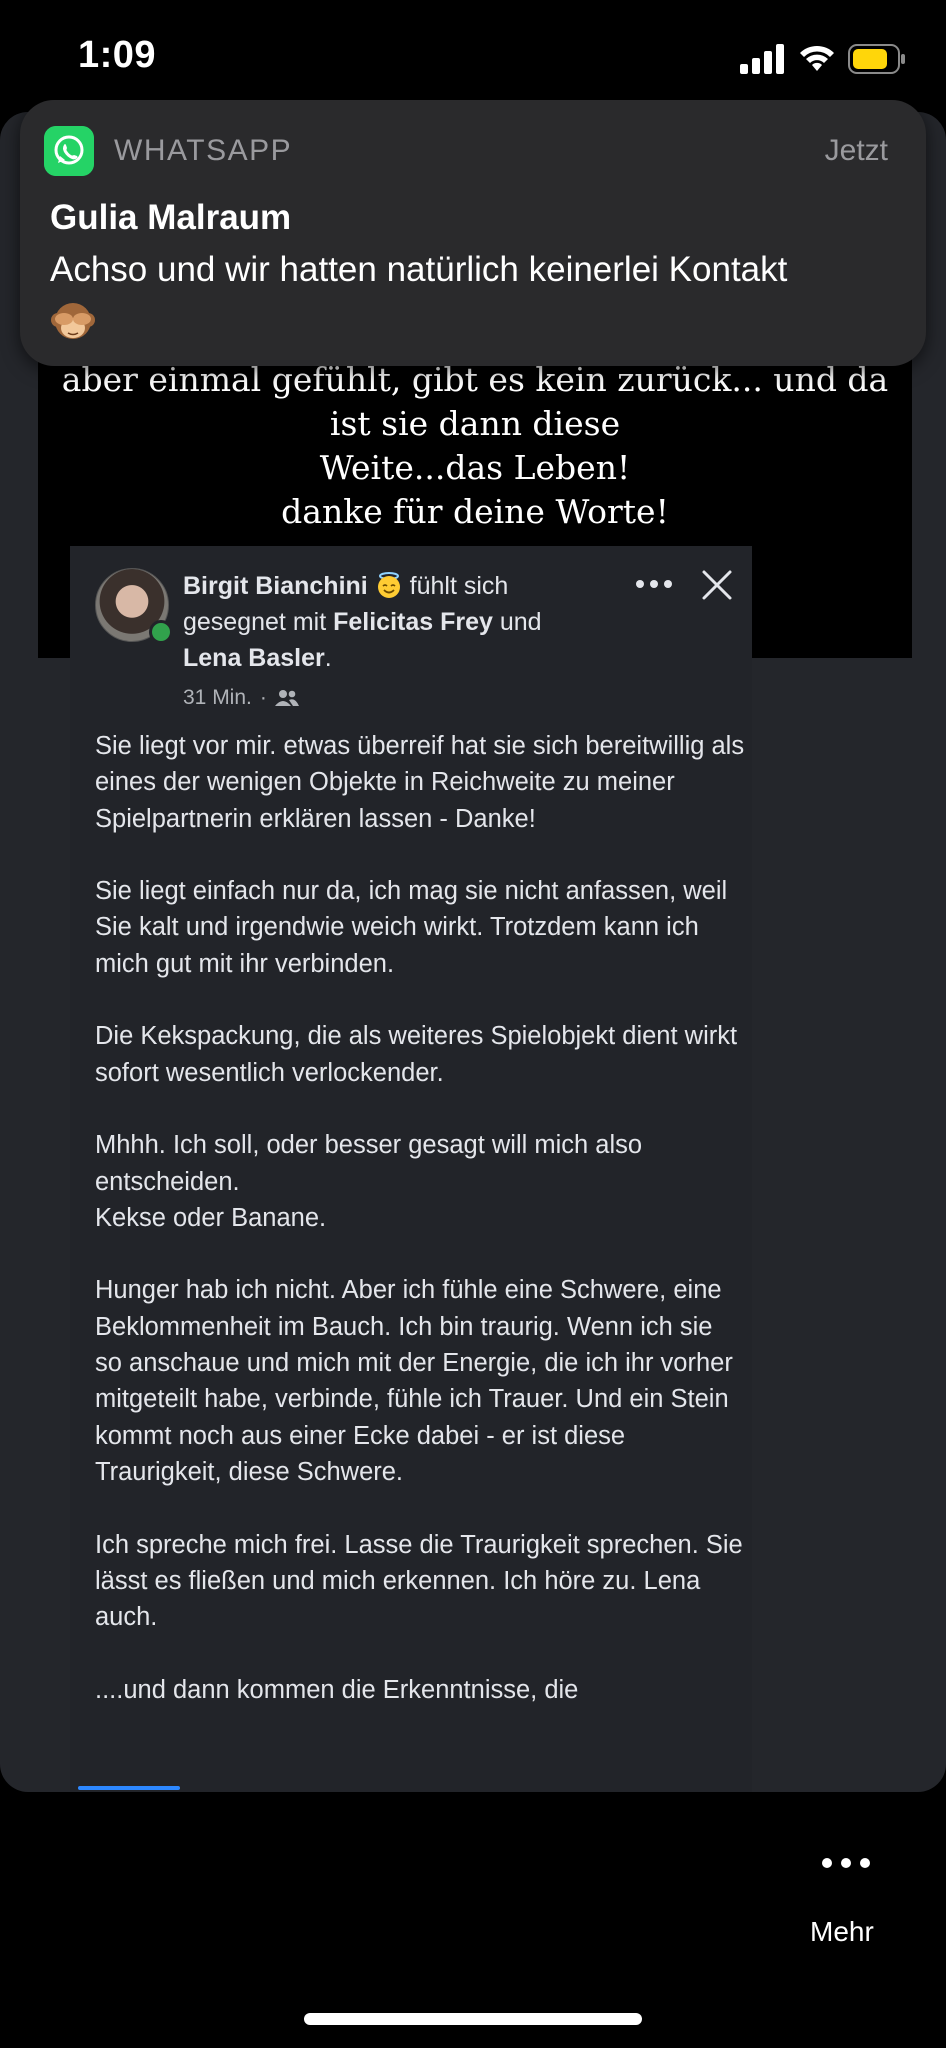 Image resolution: width=946 pixels, height=2048 pixels. Describe the element at coordinates (129, 1788) in the screenshot. I see `story-progress-bar` at that location.